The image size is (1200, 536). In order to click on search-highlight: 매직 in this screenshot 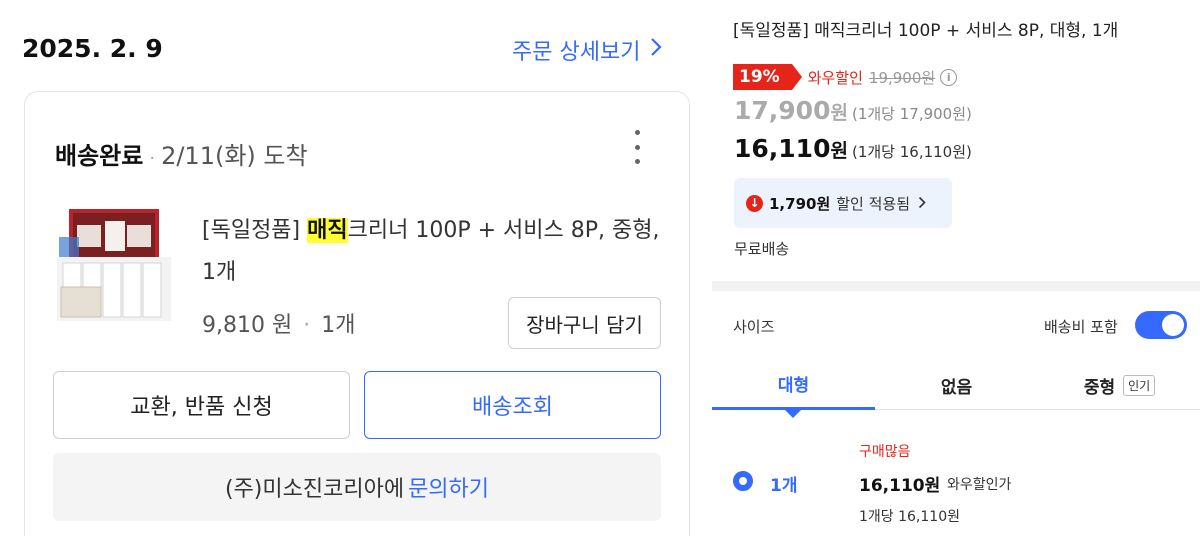, I will do `click(327, 230)`.